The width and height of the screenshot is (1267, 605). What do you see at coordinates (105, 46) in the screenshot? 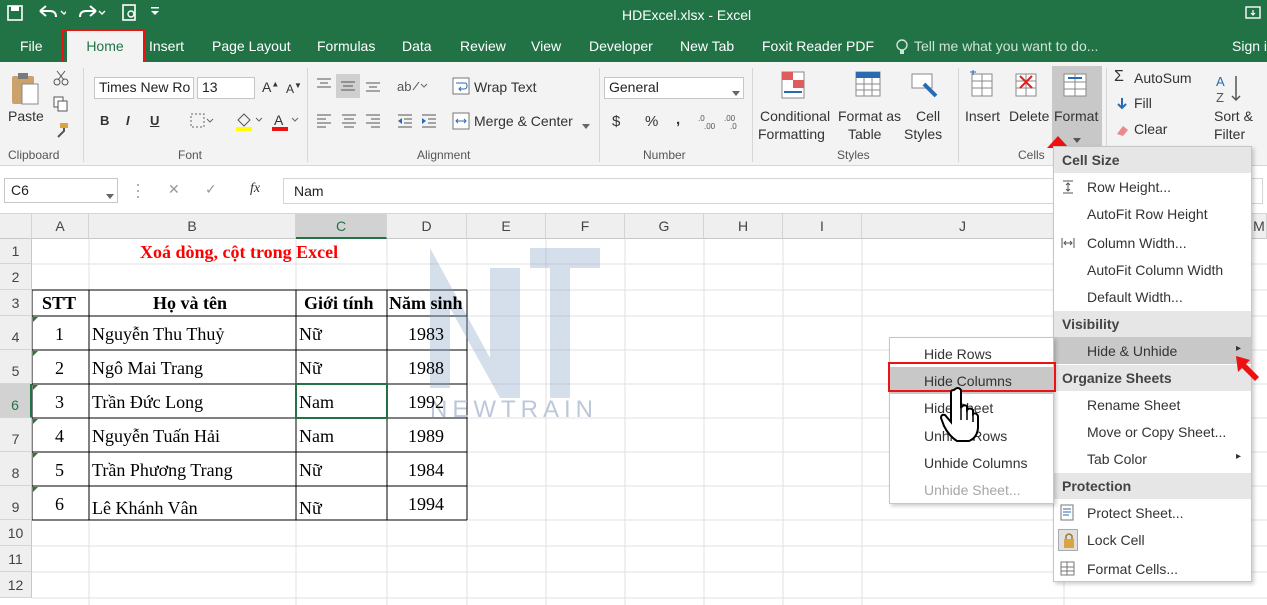
I see `tab-home: Home` at bounding box center [105, 46].